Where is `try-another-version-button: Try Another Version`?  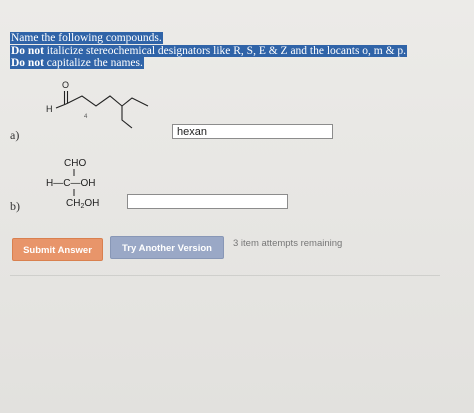
try-another-version-button: Try Another Version is located at coordinates (167, 247).